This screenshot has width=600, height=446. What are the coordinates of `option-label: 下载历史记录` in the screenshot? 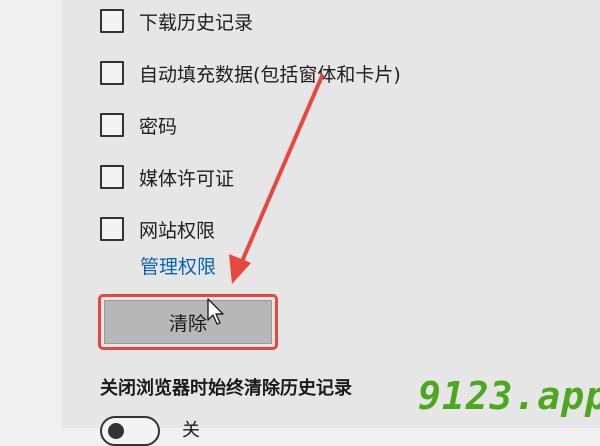 It's located at (196, 22).